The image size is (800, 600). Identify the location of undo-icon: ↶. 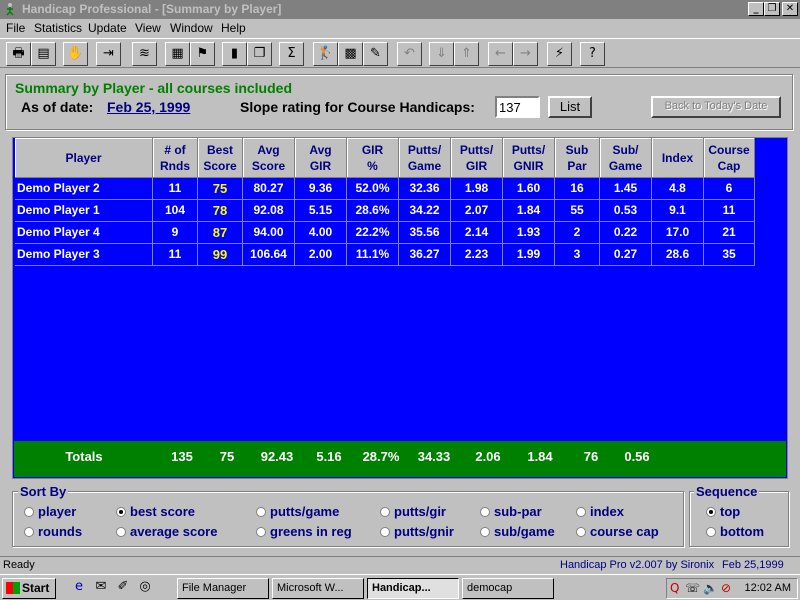
(409, 54).